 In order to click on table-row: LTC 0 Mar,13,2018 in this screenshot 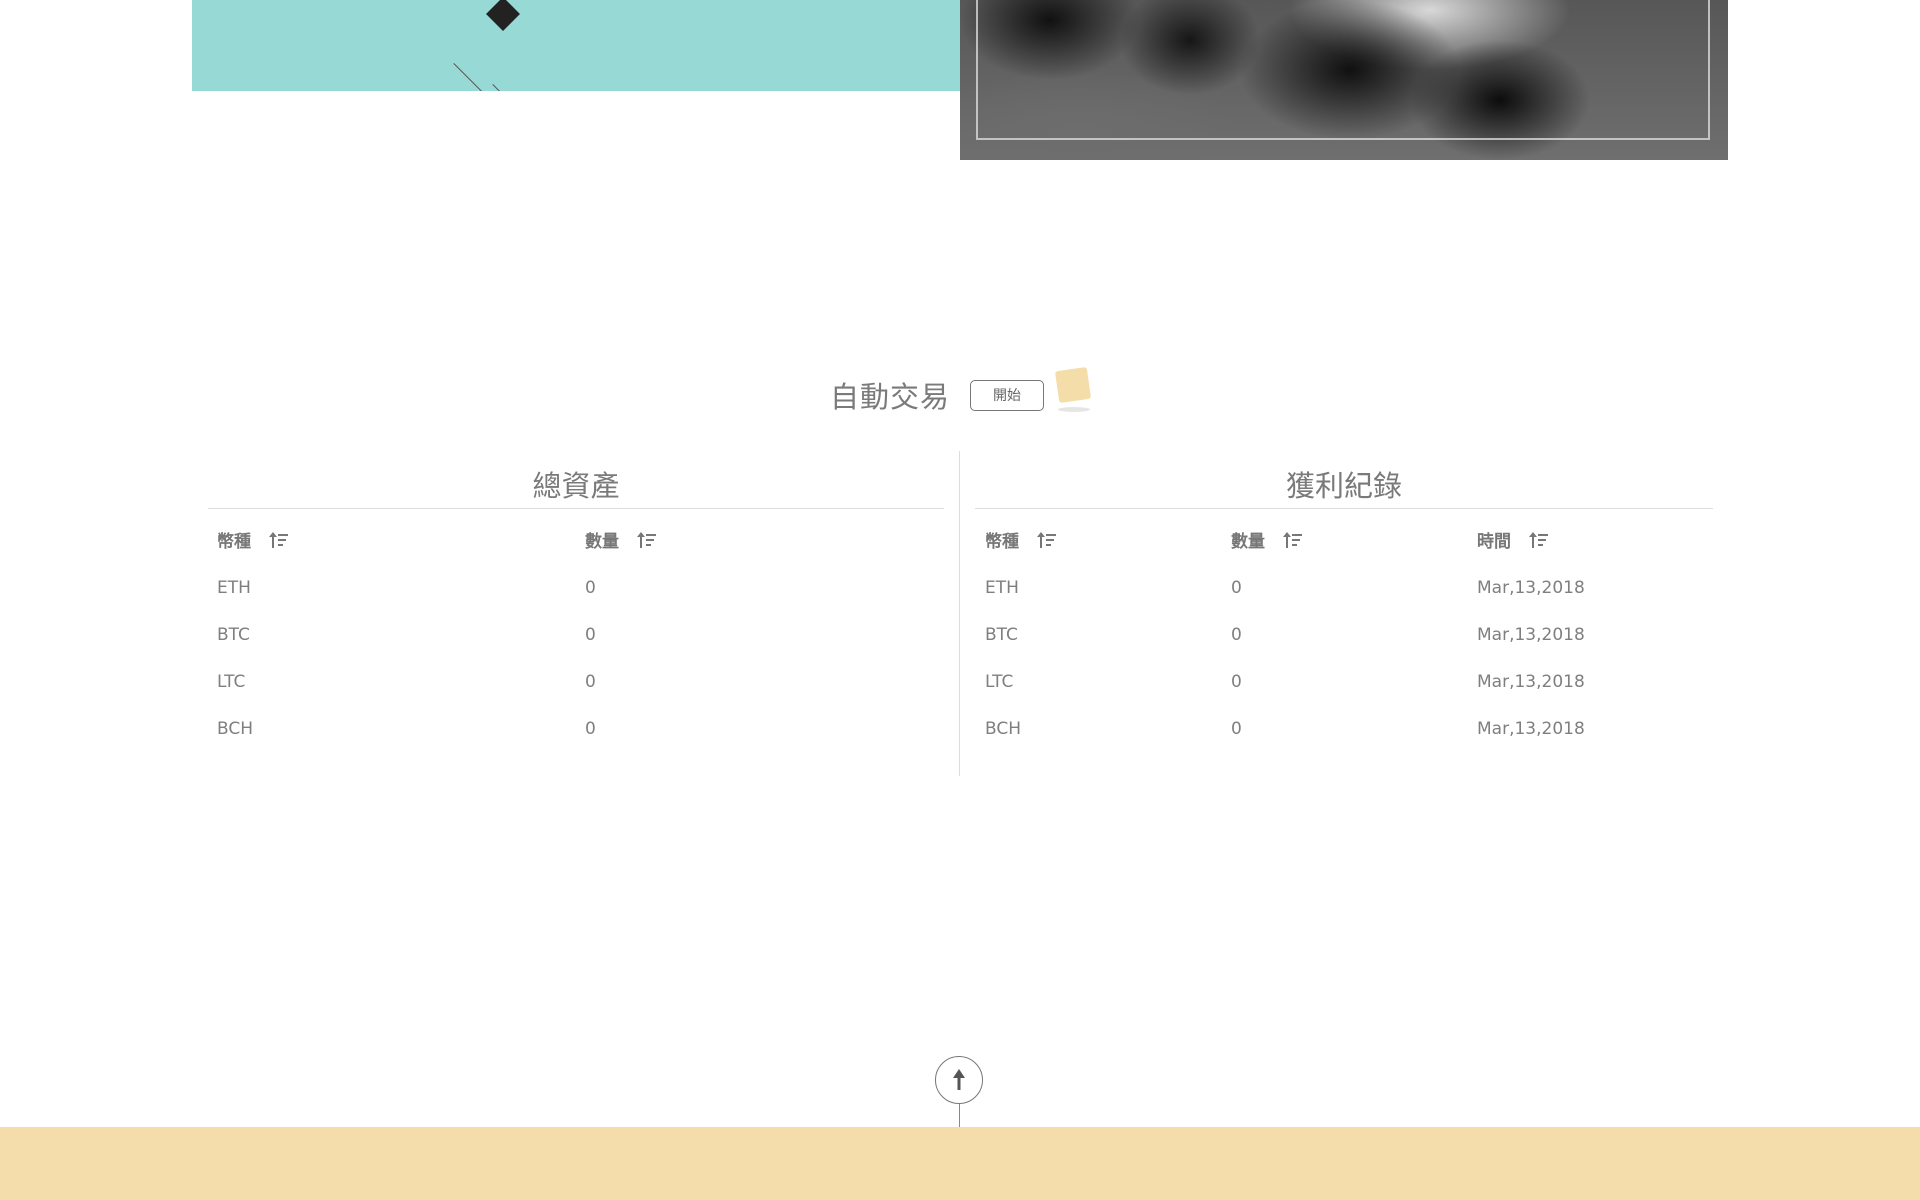, I will do `click(1344, 682)`.